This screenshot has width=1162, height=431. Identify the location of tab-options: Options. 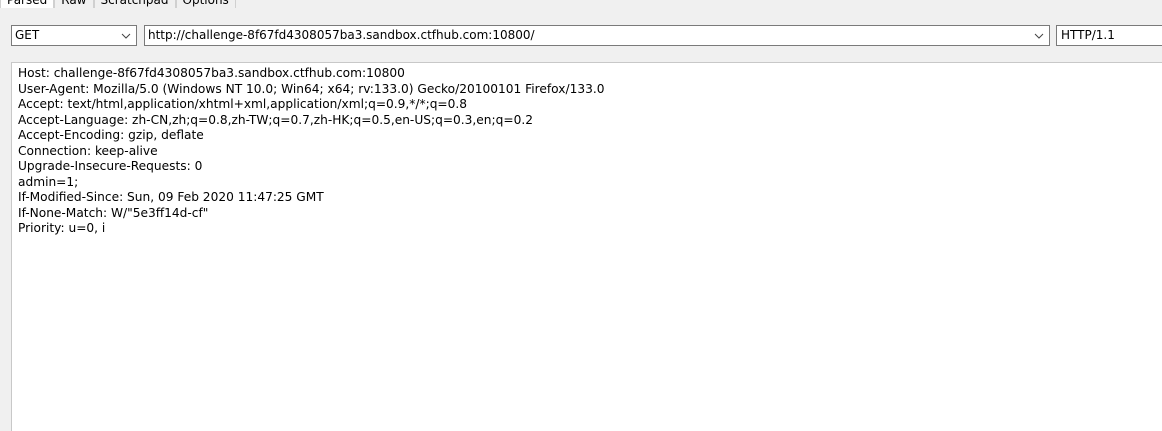
(205, 4).